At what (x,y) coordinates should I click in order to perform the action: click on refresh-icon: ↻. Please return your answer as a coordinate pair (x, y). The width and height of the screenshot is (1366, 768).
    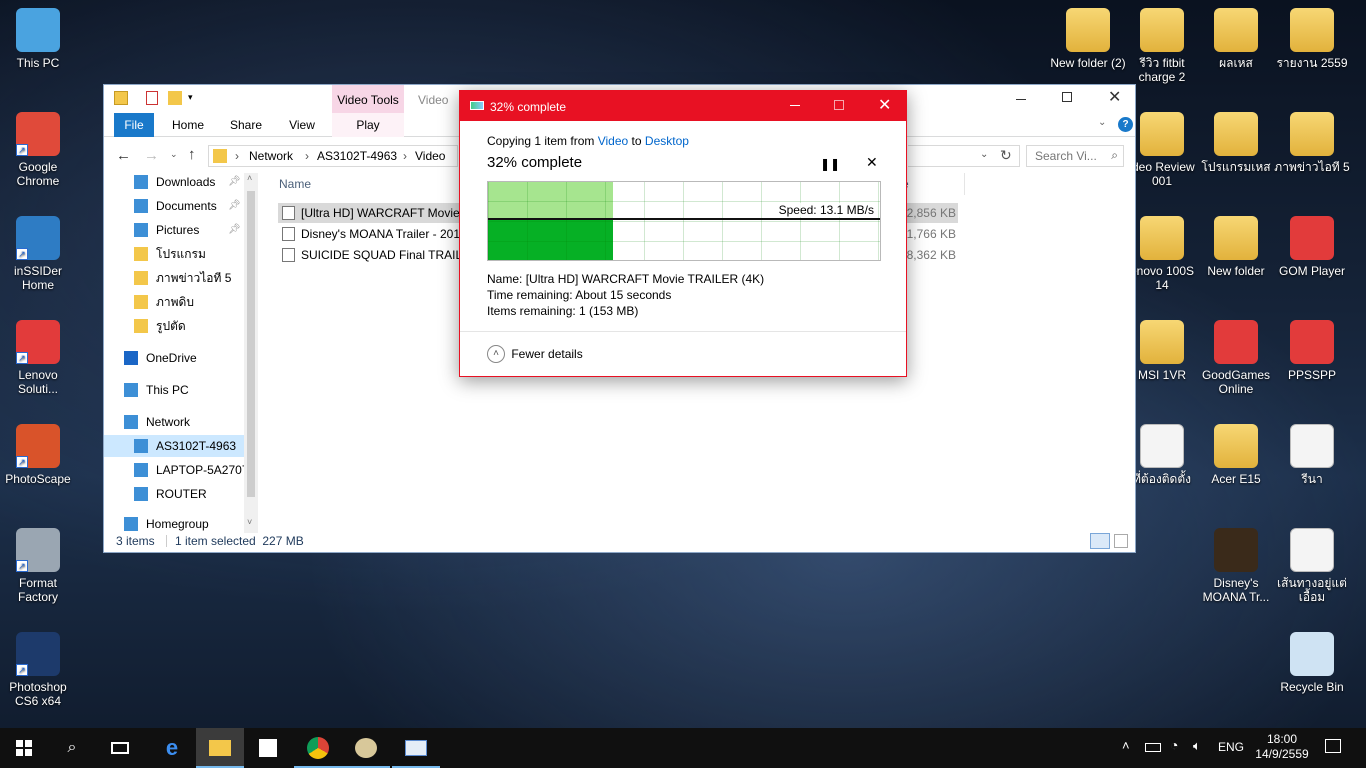
    Looking at the image, I should click on (1006, 155).